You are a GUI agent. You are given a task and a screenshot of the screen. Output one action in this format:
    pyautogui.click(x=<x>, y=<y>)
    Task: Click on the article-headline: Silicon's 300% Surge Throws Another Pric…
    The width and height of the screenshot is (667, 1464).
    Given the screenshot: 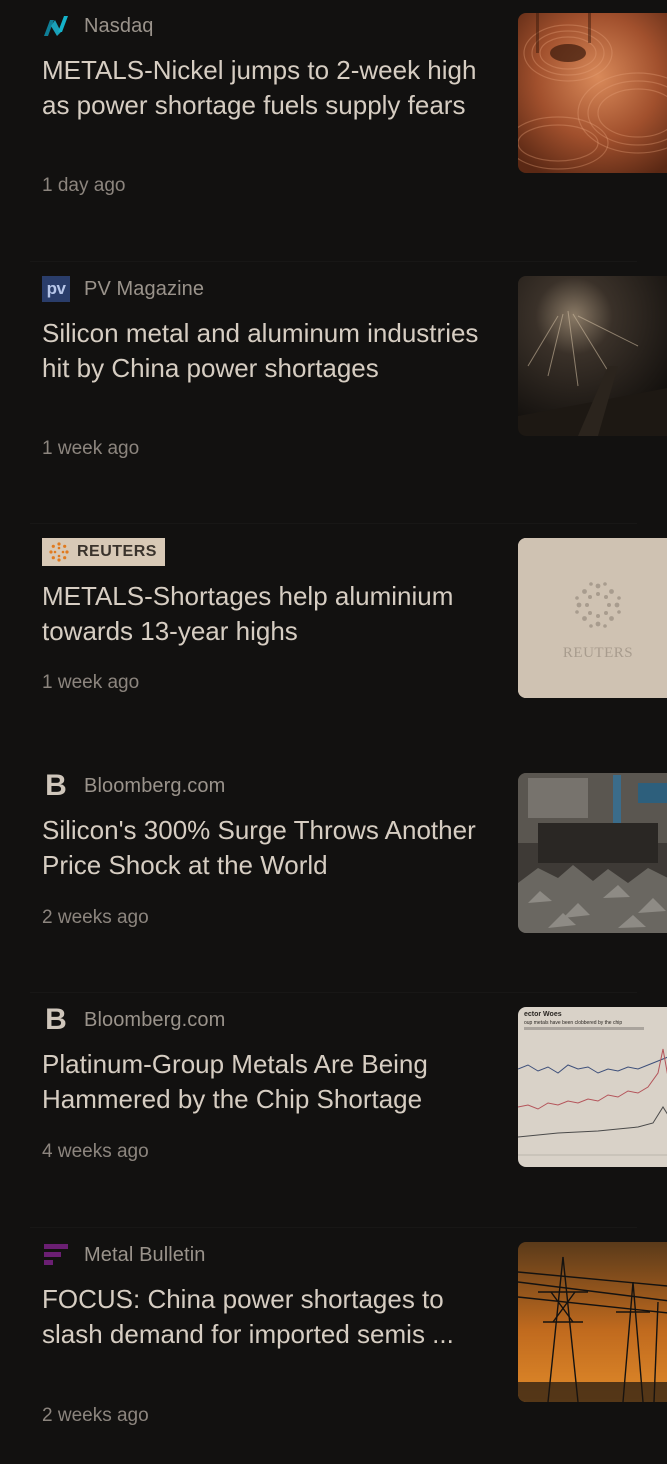 What is the action you would take?
    pyautogui.click(x=267, y=848)
    